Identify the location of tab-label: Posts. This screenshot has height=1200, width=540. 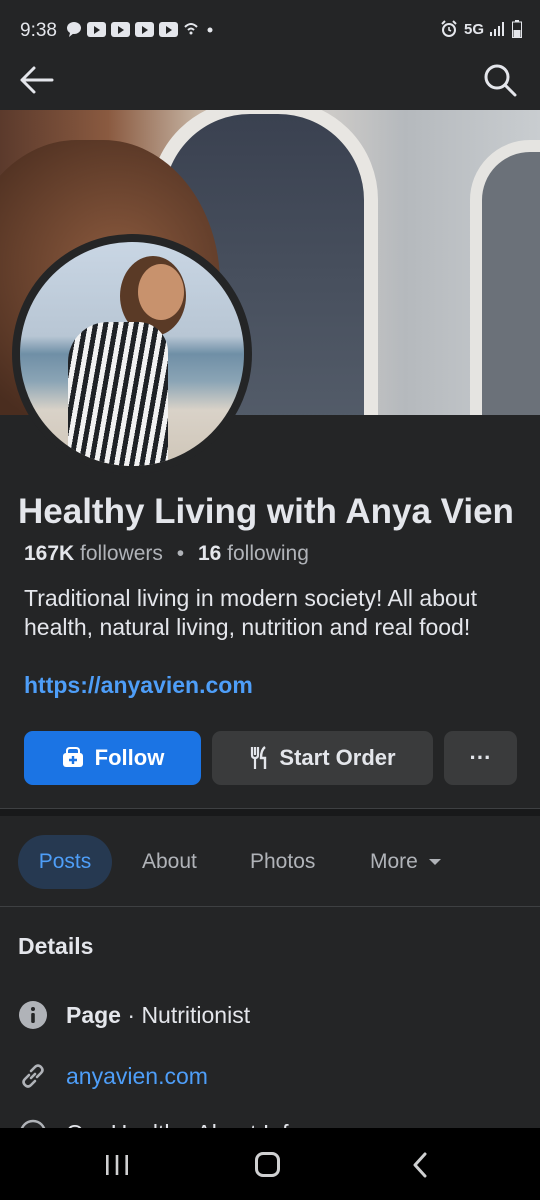
(65, 861).